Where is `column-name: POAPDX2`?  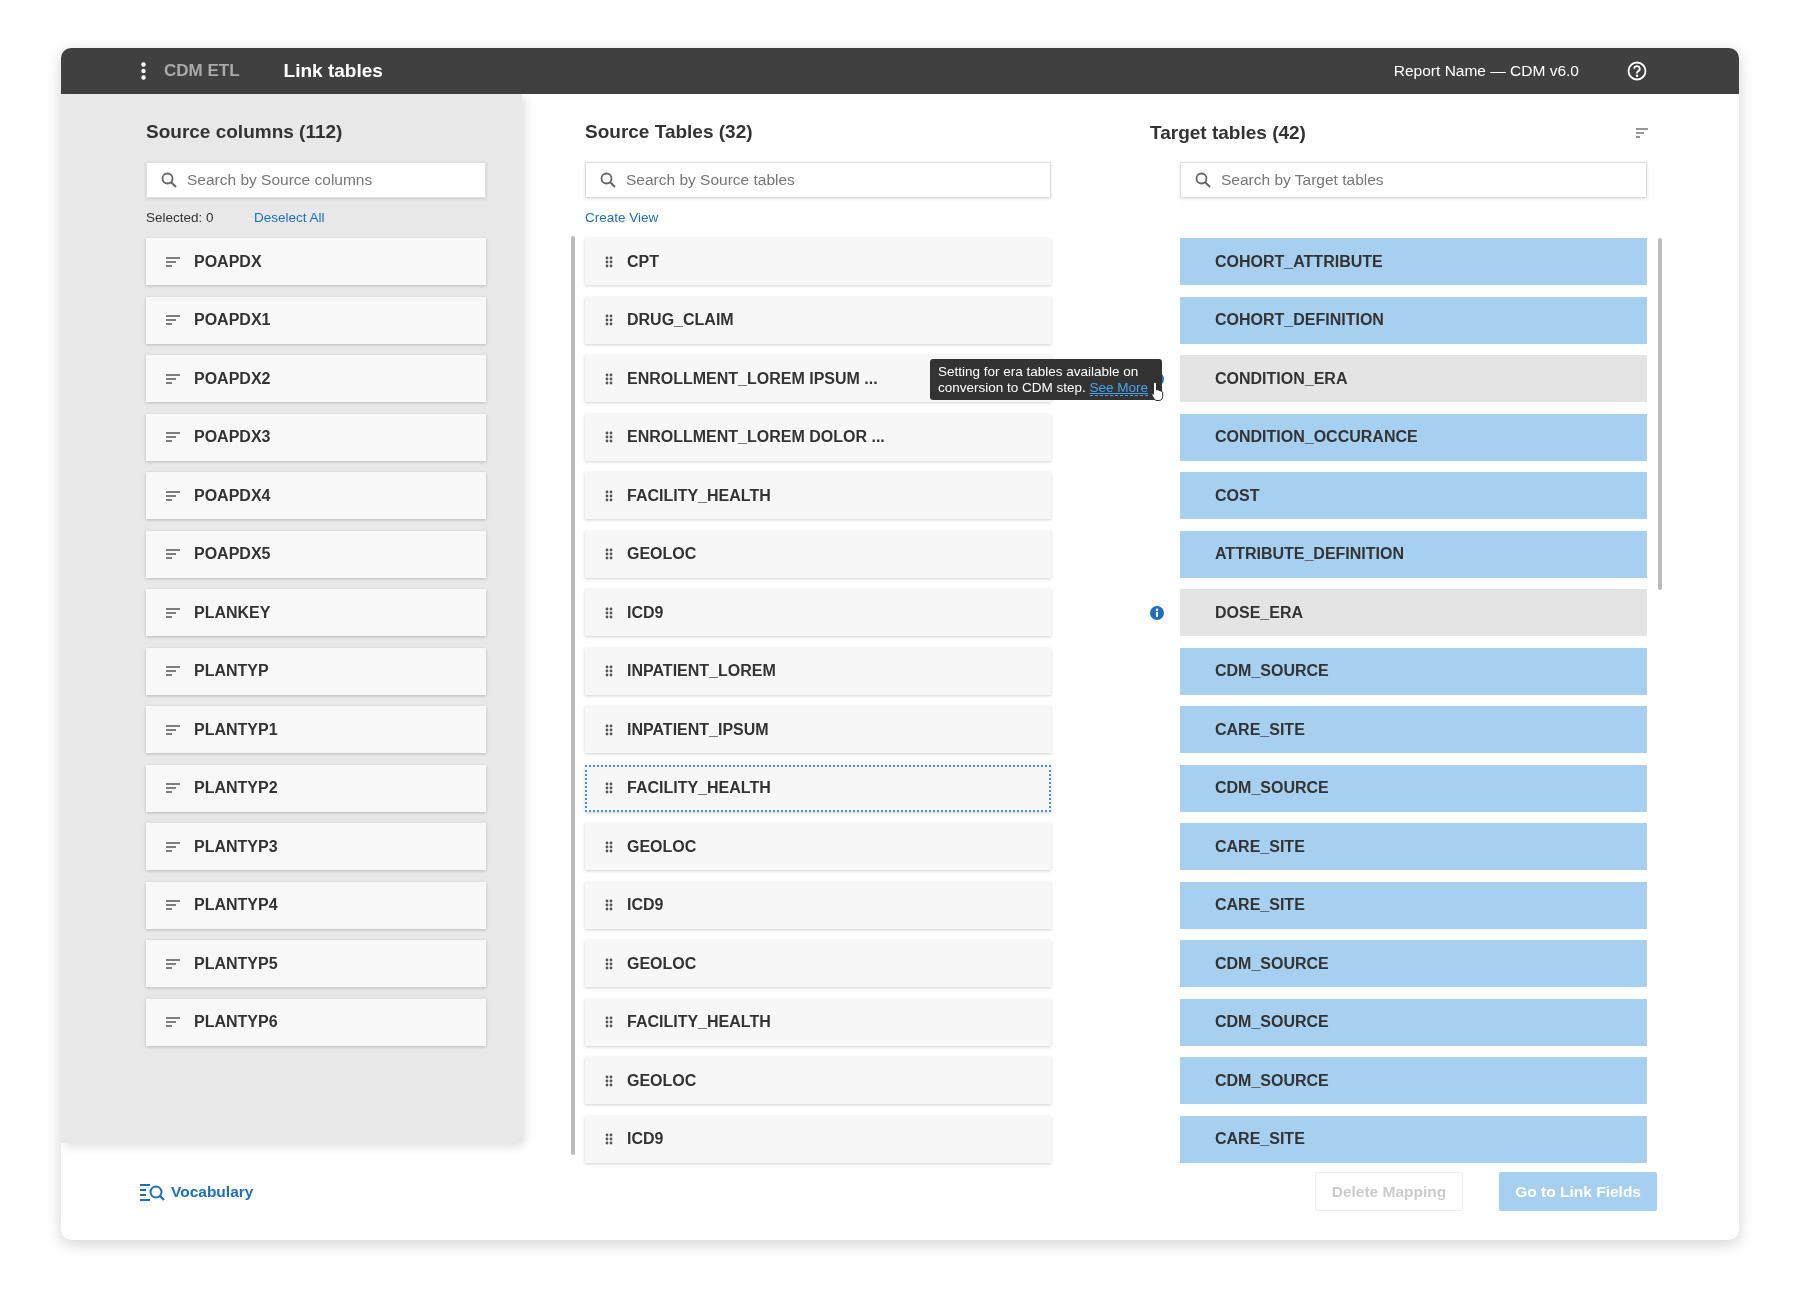
column-name: POAPDX2 is located at coordinates (232, 378).